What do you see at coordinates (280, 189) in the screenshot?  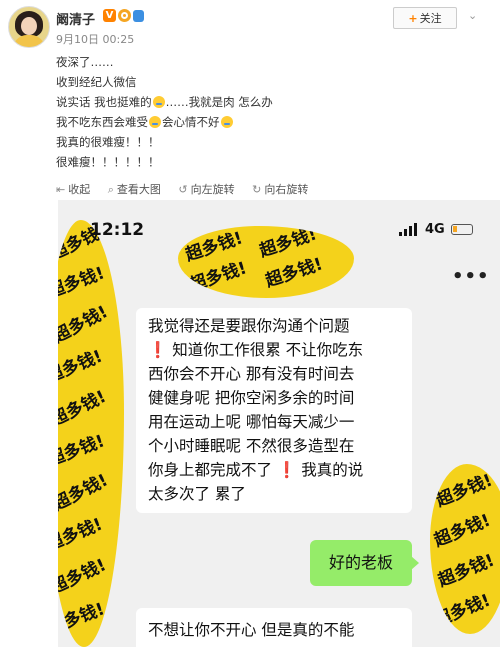 I see `rotate-right-button: ↻ 向右旋转` at bounding box center [280, 189].